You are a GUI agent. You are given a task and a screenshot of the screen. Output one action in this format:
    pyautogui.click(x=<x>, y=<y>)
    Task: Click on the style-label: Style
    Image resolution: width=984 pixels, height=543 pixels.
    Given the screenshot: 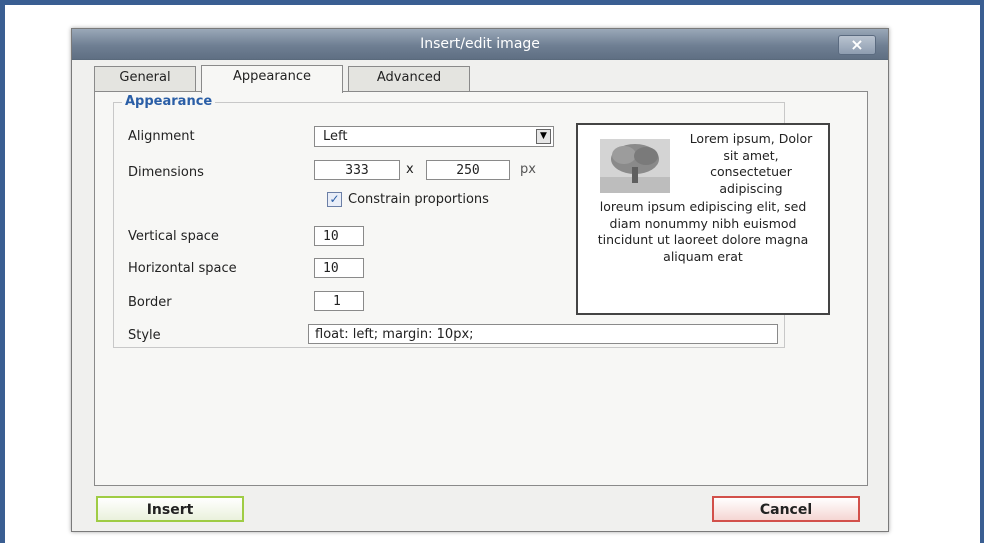 What is the action you would take?
    pyautogui.click(x=144, y=335)
    